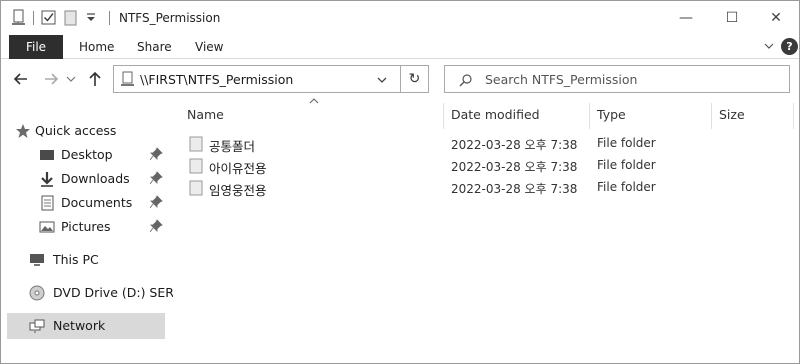 This screenshot has height=364, width=800. I want to click on window-title: NTFS_Permission, so click(170, 18).